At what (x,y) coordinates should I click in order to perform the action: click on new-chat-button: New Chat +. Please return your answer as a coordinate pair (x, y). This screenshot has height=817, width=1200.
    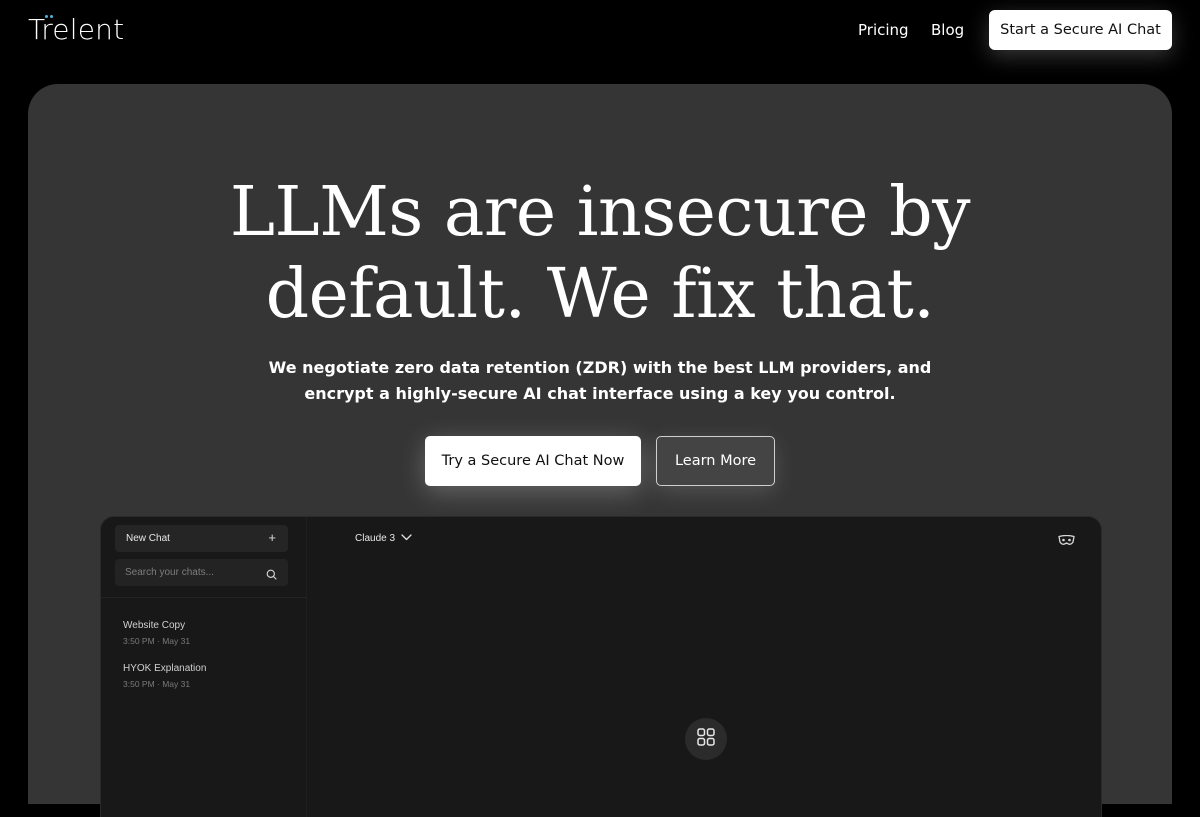
    Looking at the image, I should click on (201, 538).